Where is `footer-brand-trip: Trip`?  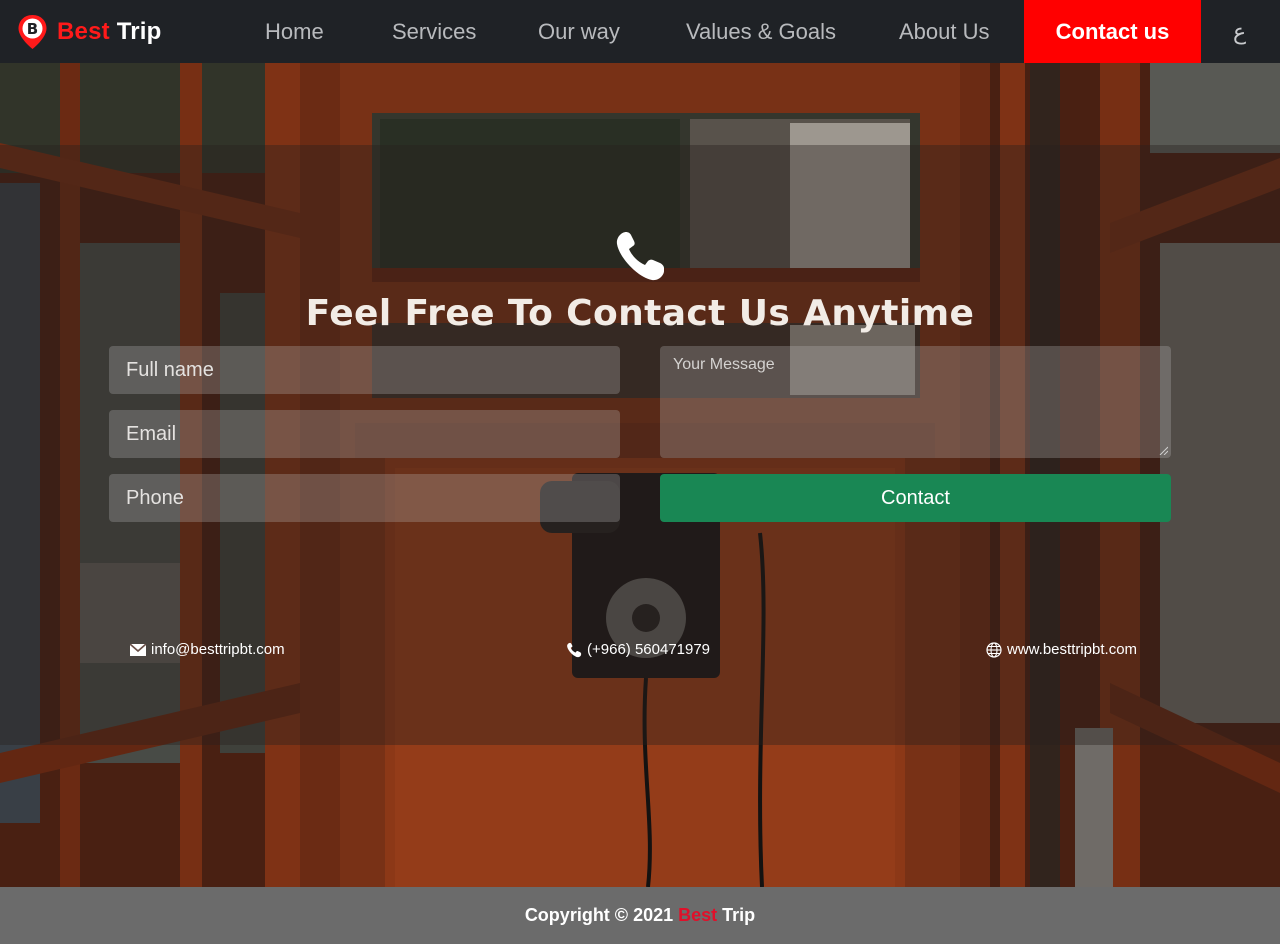 footer-brand-trip: Trip is located at coordinates (739, 915).